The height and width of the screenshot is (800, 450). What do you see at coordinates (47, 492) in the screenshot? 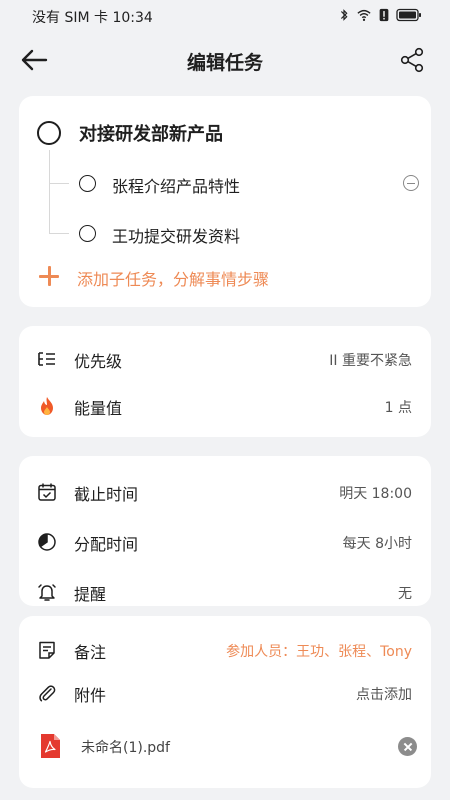
I see `calendar-icon` at bounding box center [47, 492].